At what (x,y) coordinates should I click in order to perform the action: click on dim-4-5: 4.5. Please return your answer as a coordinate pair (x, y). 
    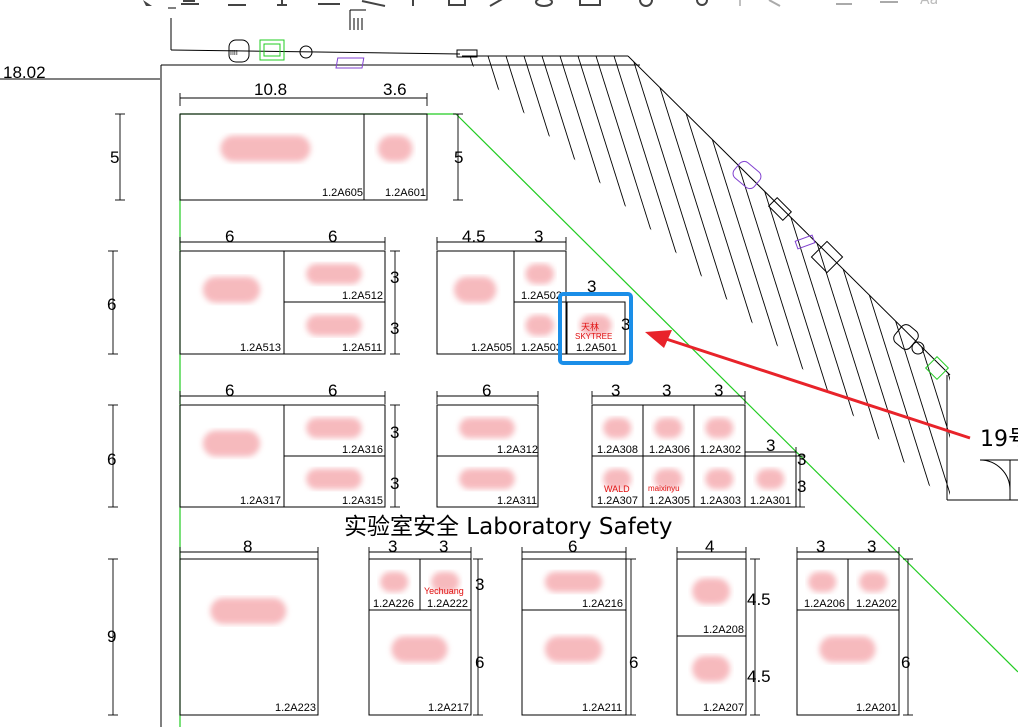
    Looking at the image, I should click on (474, 236).